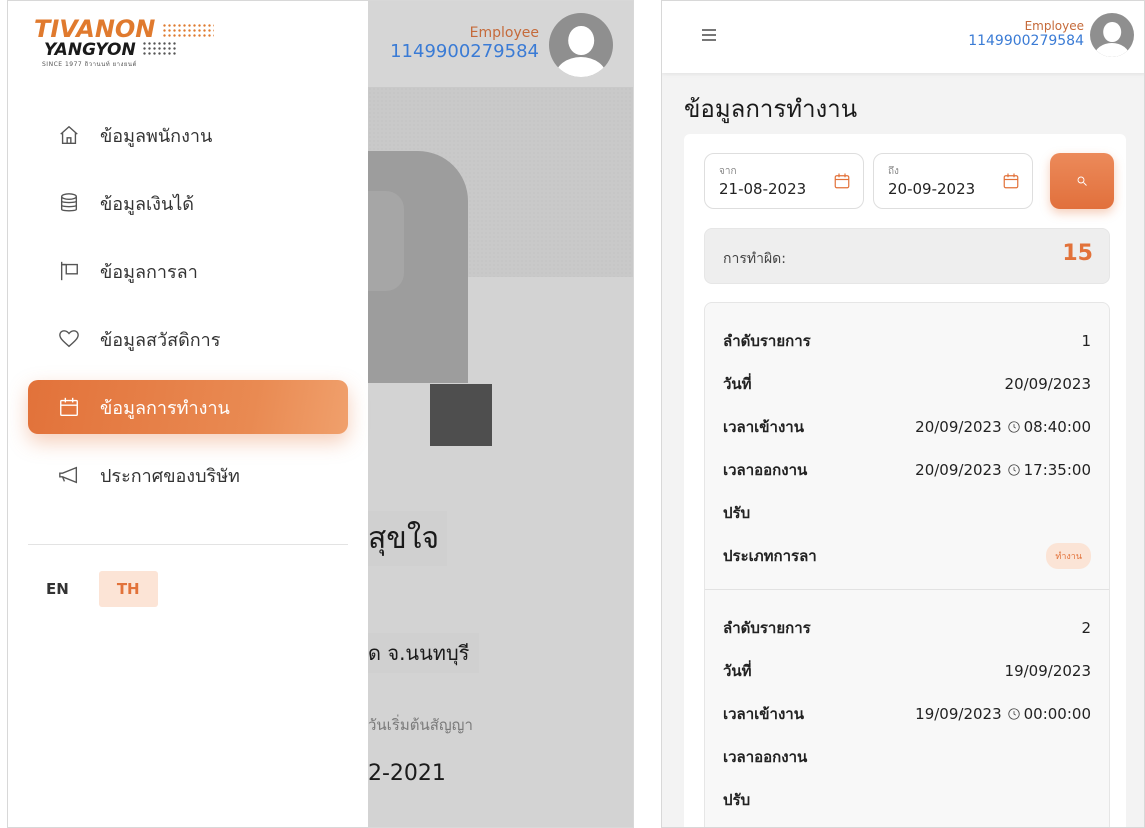 This screenshot has height=828, width=1145. I want to click on status-badge: ทำงาน, so click(1068, 555).